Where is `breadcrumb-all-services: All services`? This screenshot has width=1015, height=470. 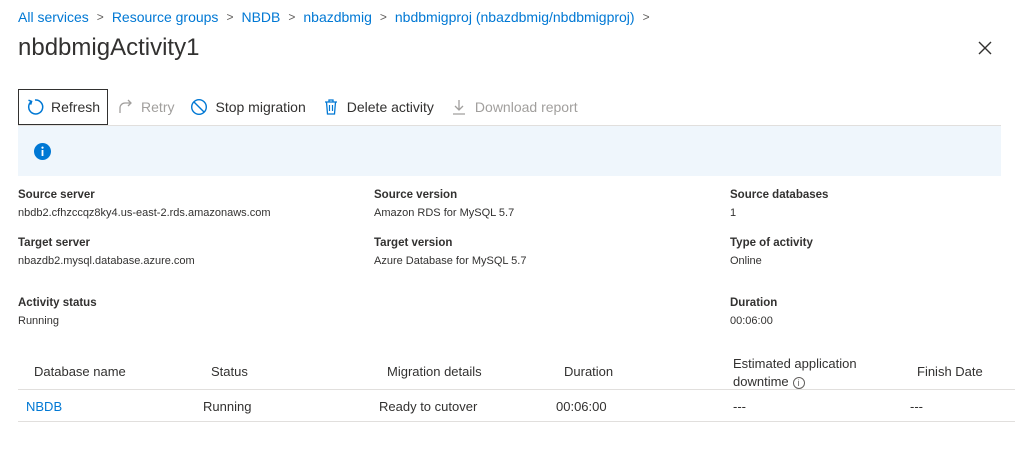 breadcrumb-all-services: All services is located at coordinates (53, 17).